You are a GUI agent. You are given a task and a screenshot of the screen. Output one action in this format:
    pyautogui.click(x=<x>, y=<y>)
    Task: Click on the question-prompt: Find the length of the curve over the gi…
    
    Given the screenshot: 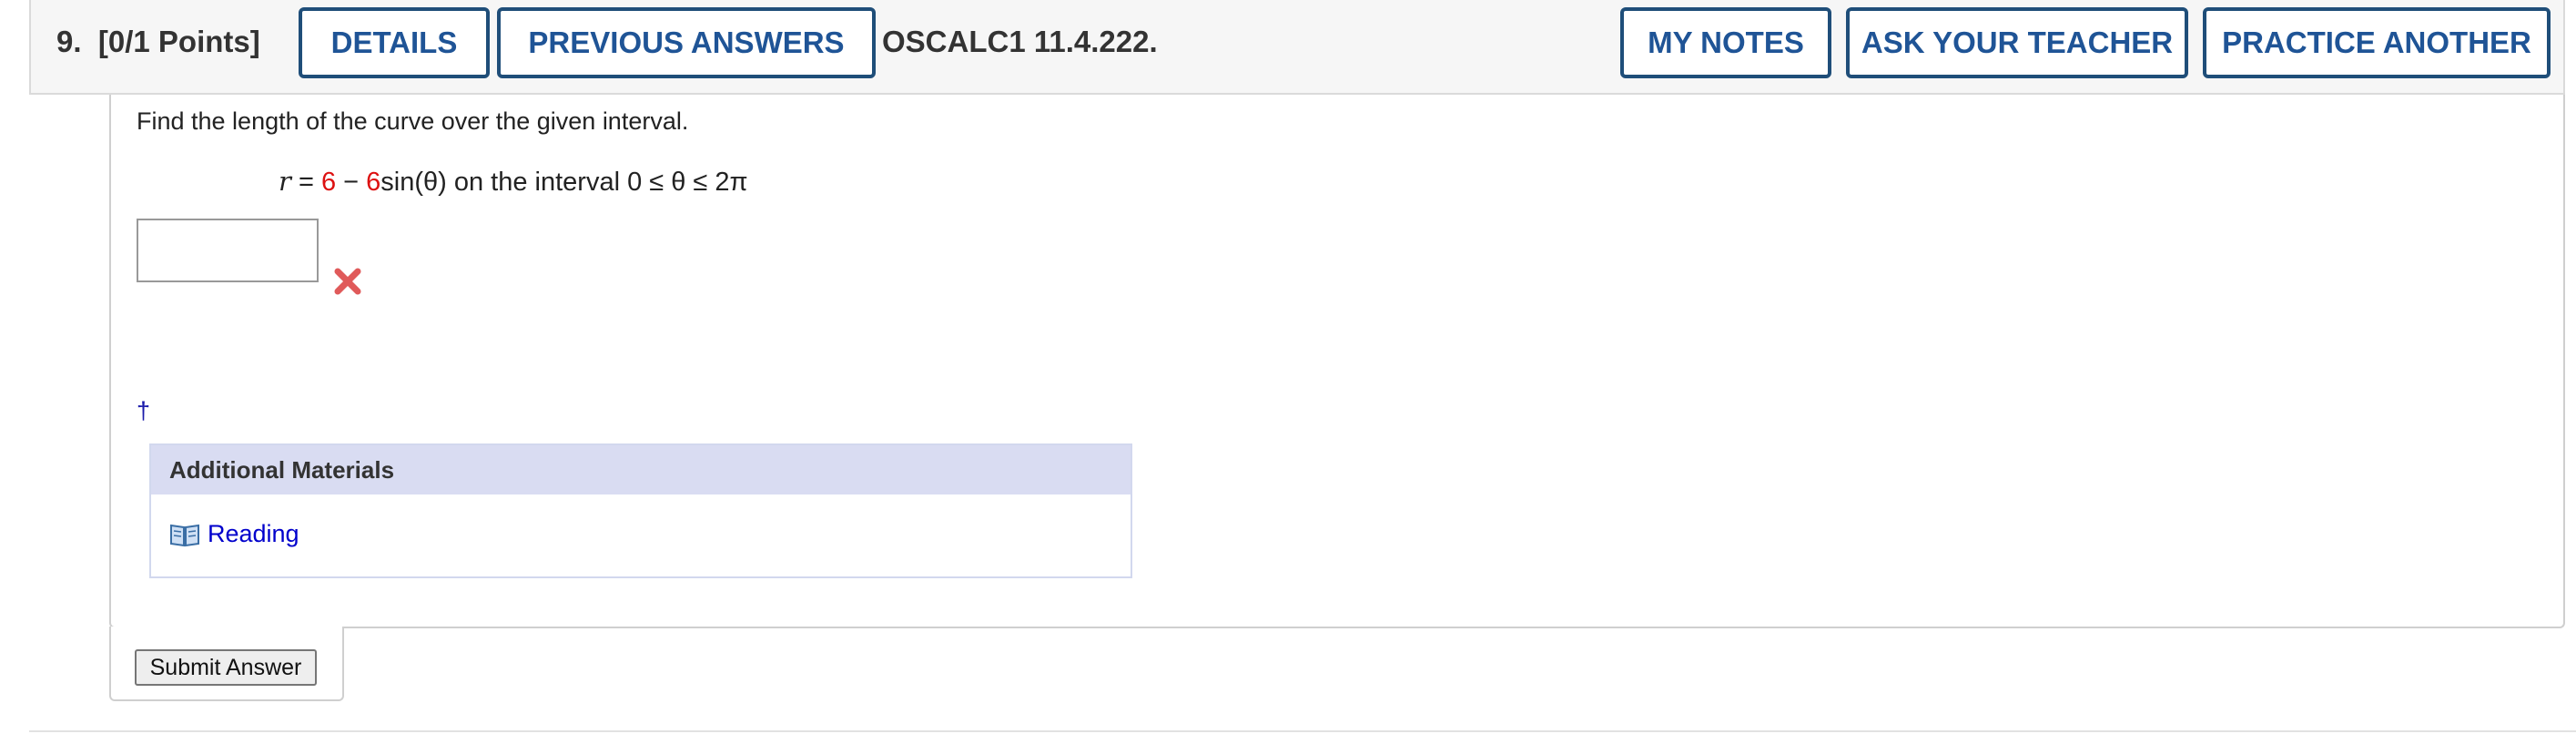 What is the action you would take?
    pyautogui.click(x=413, y=121)
    